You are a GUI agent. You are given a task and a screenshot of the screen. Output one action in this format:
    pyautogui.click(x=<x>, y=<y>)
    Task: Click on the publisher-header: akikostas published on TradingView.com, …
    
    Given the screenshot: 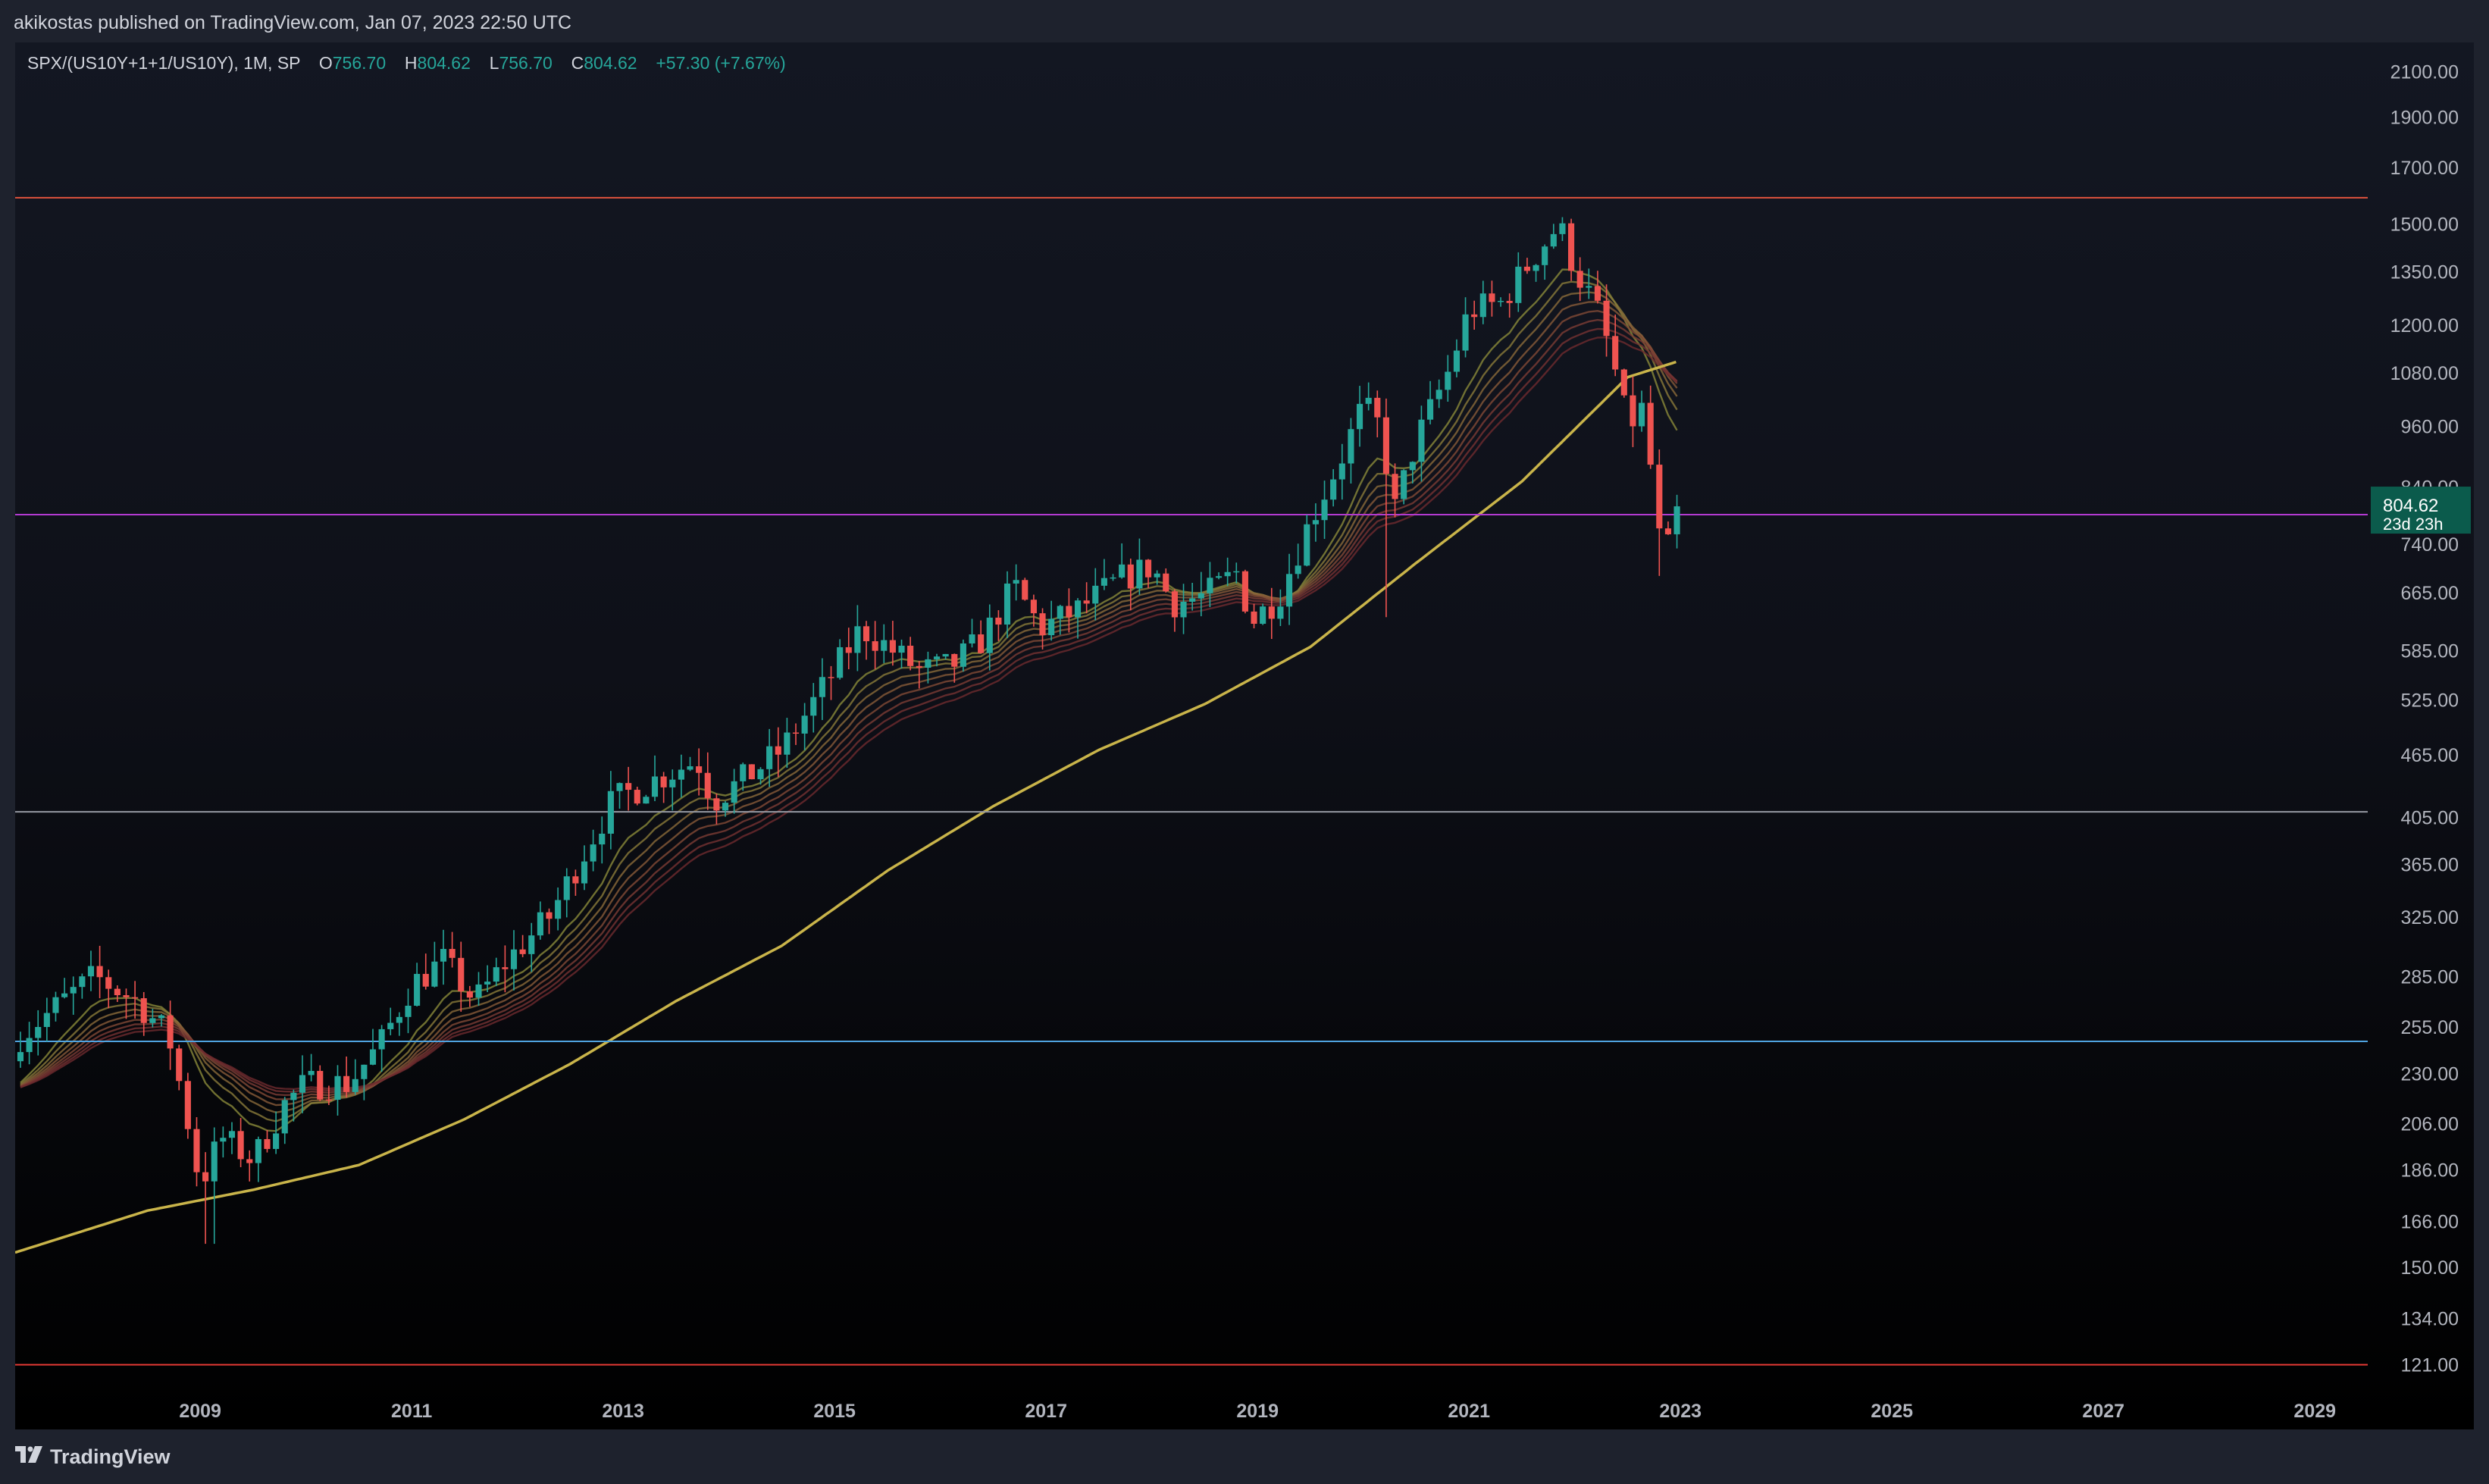 What is the action you would take?
    pyautogui.click(x=1244, y=21)
    